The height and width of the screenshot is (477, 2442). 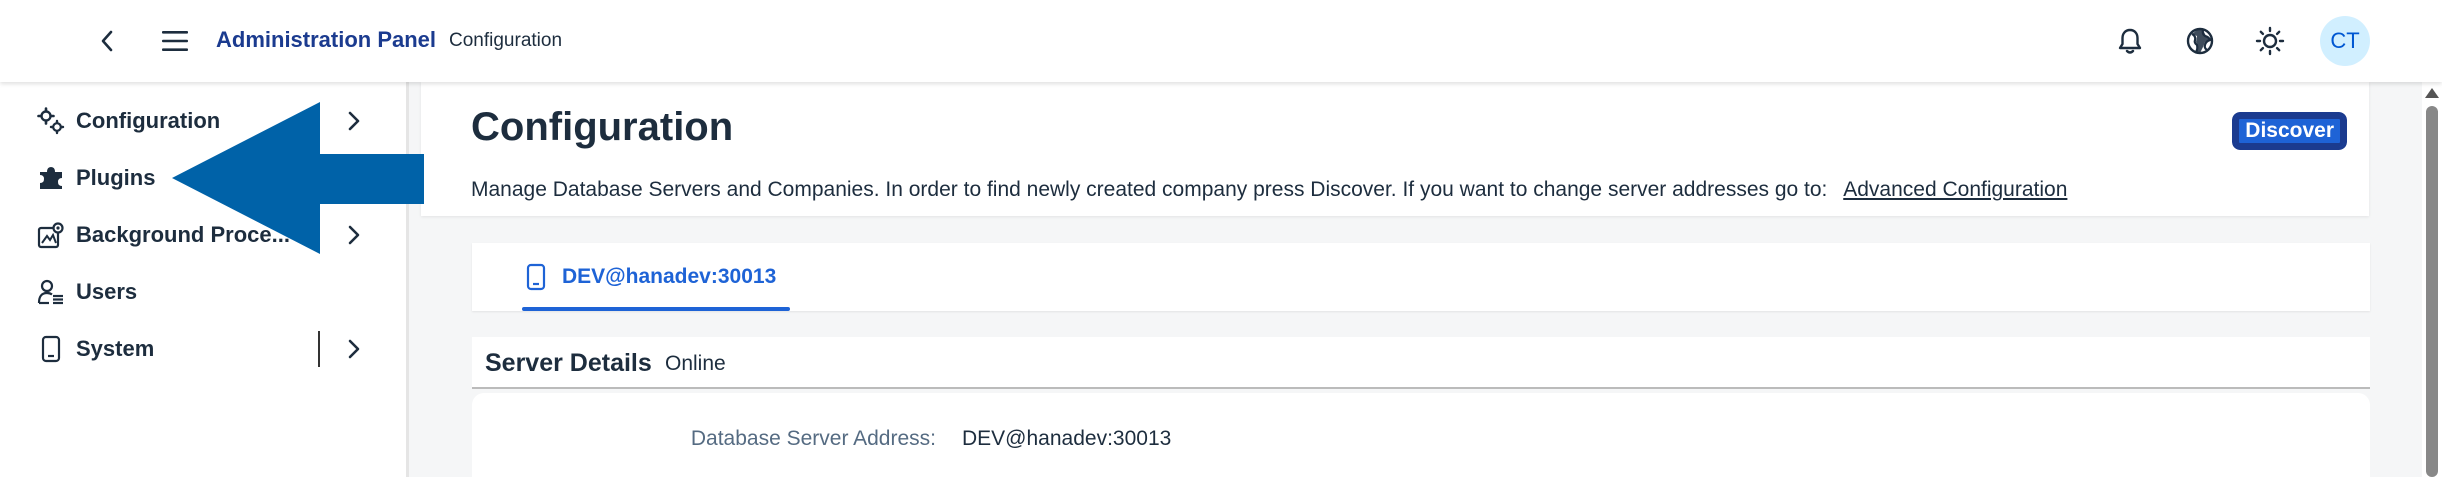 I want to click on app-title: Administration Panel, so click(x=326, y=40).